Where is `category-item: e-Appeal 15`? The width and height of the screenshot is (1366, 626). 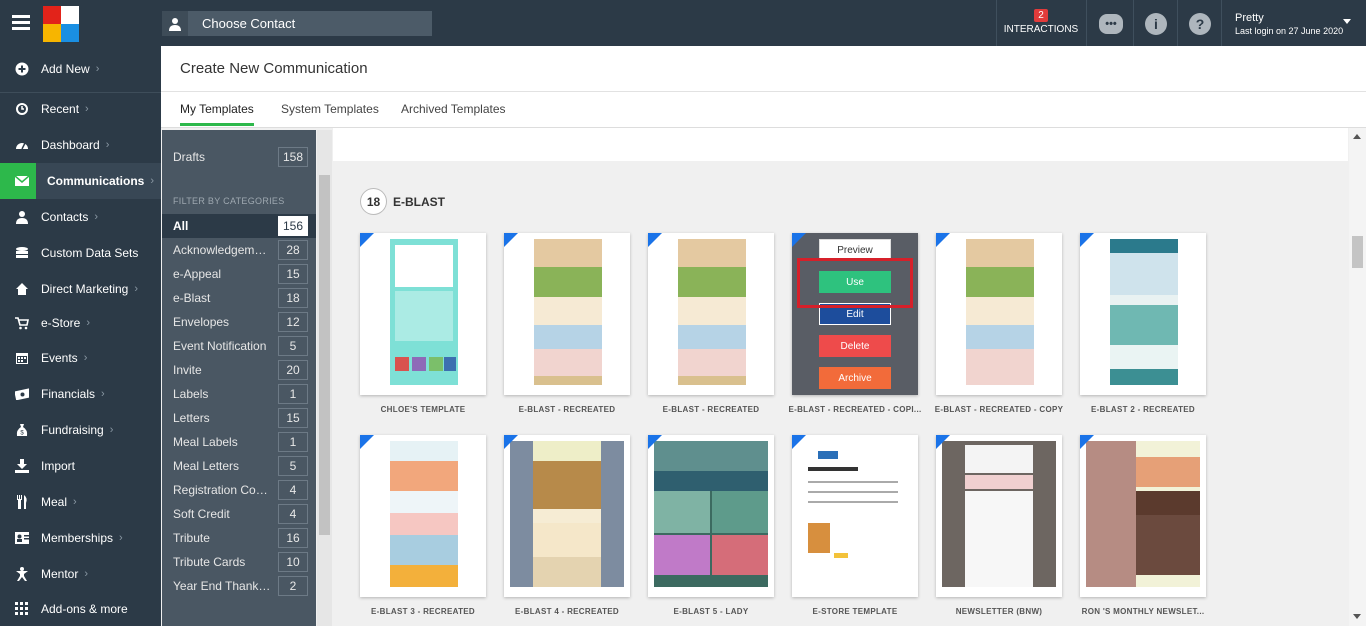
category-item: e-Appeal 15 is located at coordinates (239, 274).